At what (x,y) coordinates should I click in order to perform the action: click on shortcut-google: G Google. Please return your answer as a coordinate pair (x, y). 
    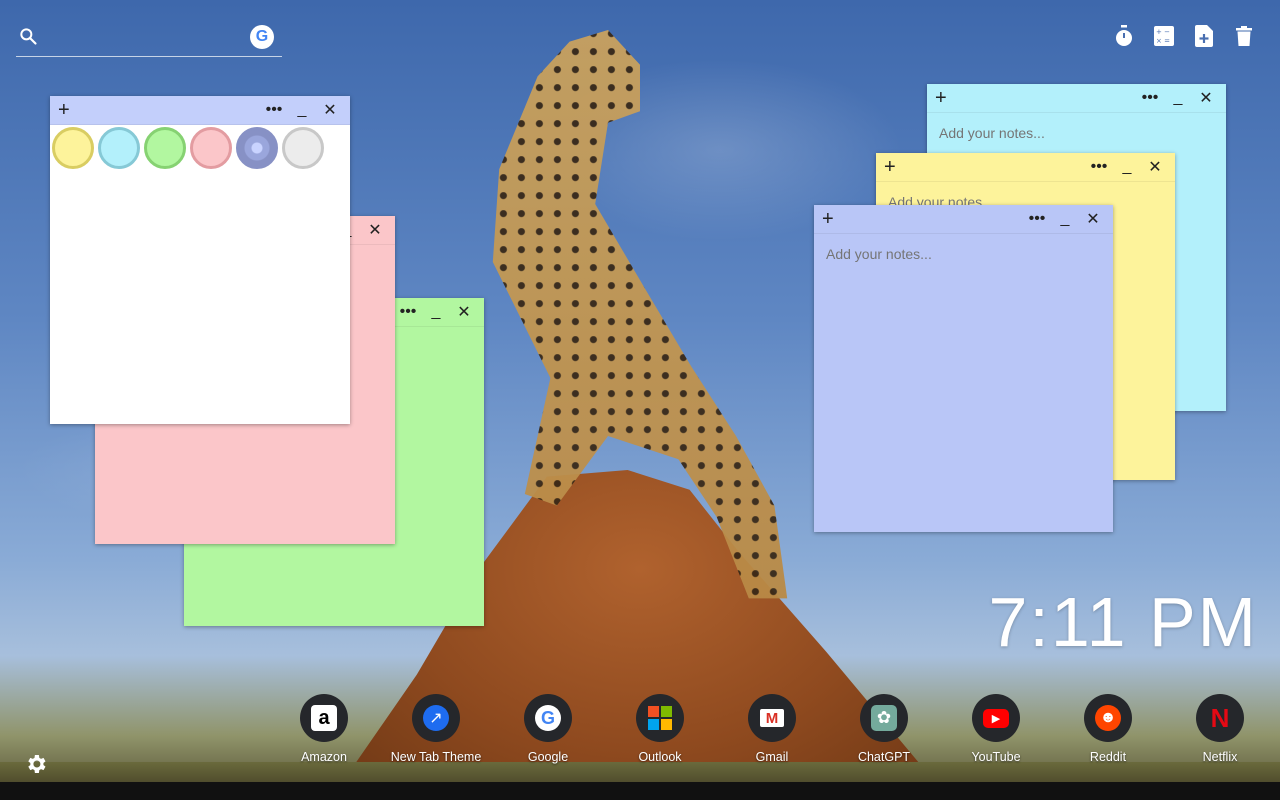
    Looking at the image, I should click on (548, 729).